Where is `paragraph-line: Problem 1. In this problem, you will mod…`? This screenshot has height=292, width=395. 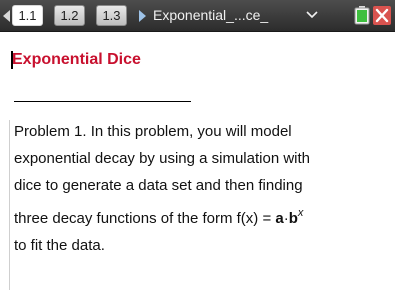
paragraph-line: Problem 1. In this problem, you will mod… is located at coordinates (153, 131).